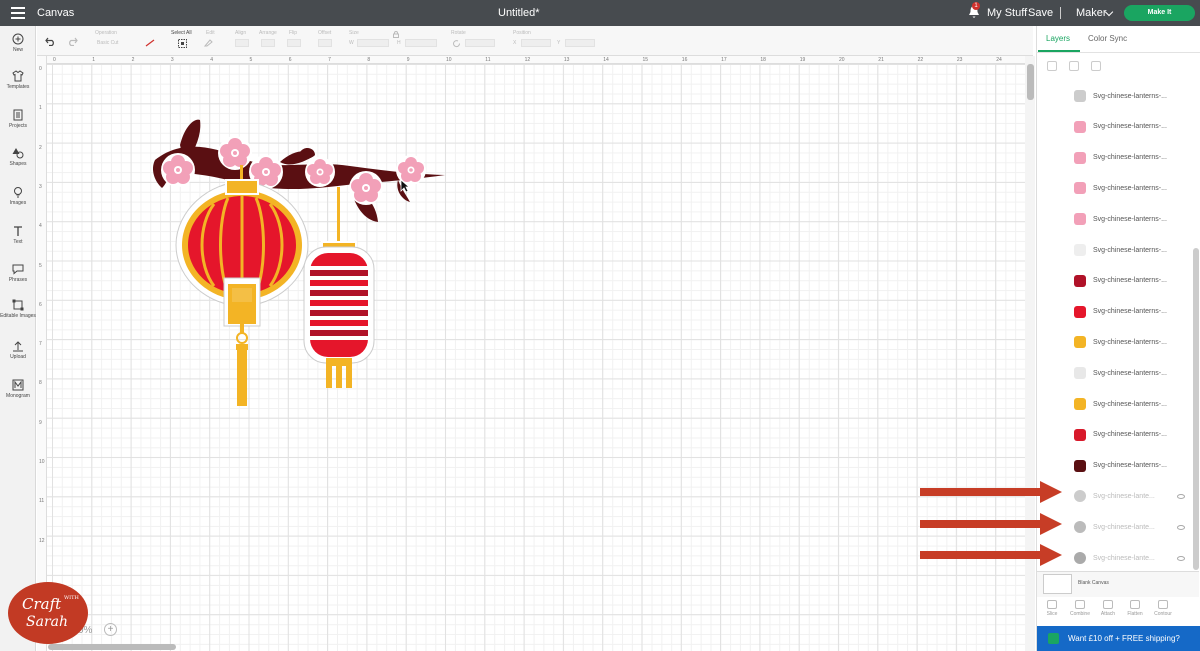 The height and width of the screenshot is (651, 1200). I want to click on size-label: Size, so click(354, 33).